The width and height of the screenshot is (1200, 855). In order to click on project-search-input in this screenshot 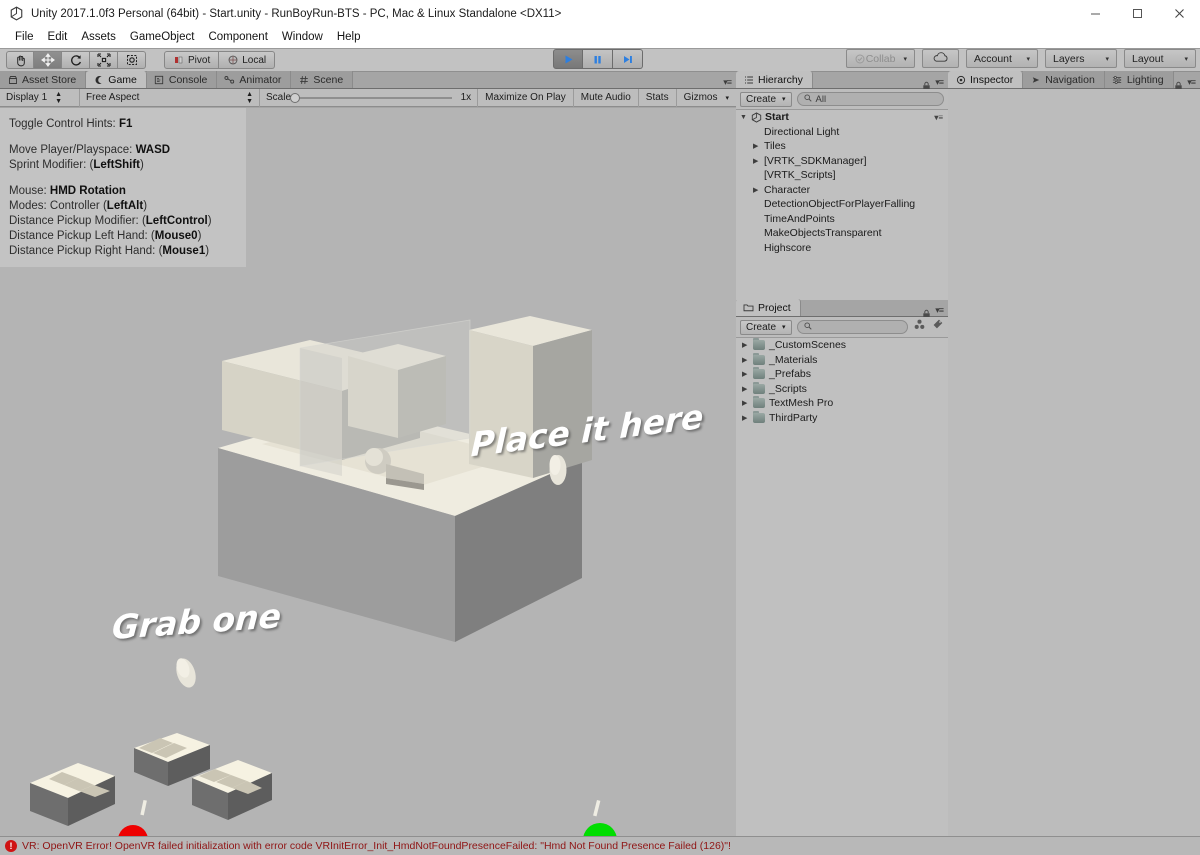, I will do `click(852, 327)`.